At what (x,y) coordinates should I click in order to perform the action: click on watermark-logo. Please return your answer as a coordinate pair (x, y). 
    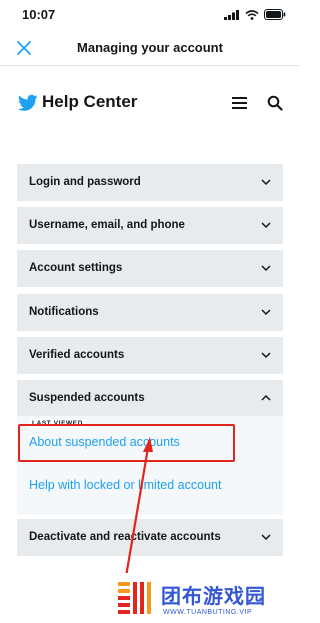
    Looking at the image, I should click on (134, 598).